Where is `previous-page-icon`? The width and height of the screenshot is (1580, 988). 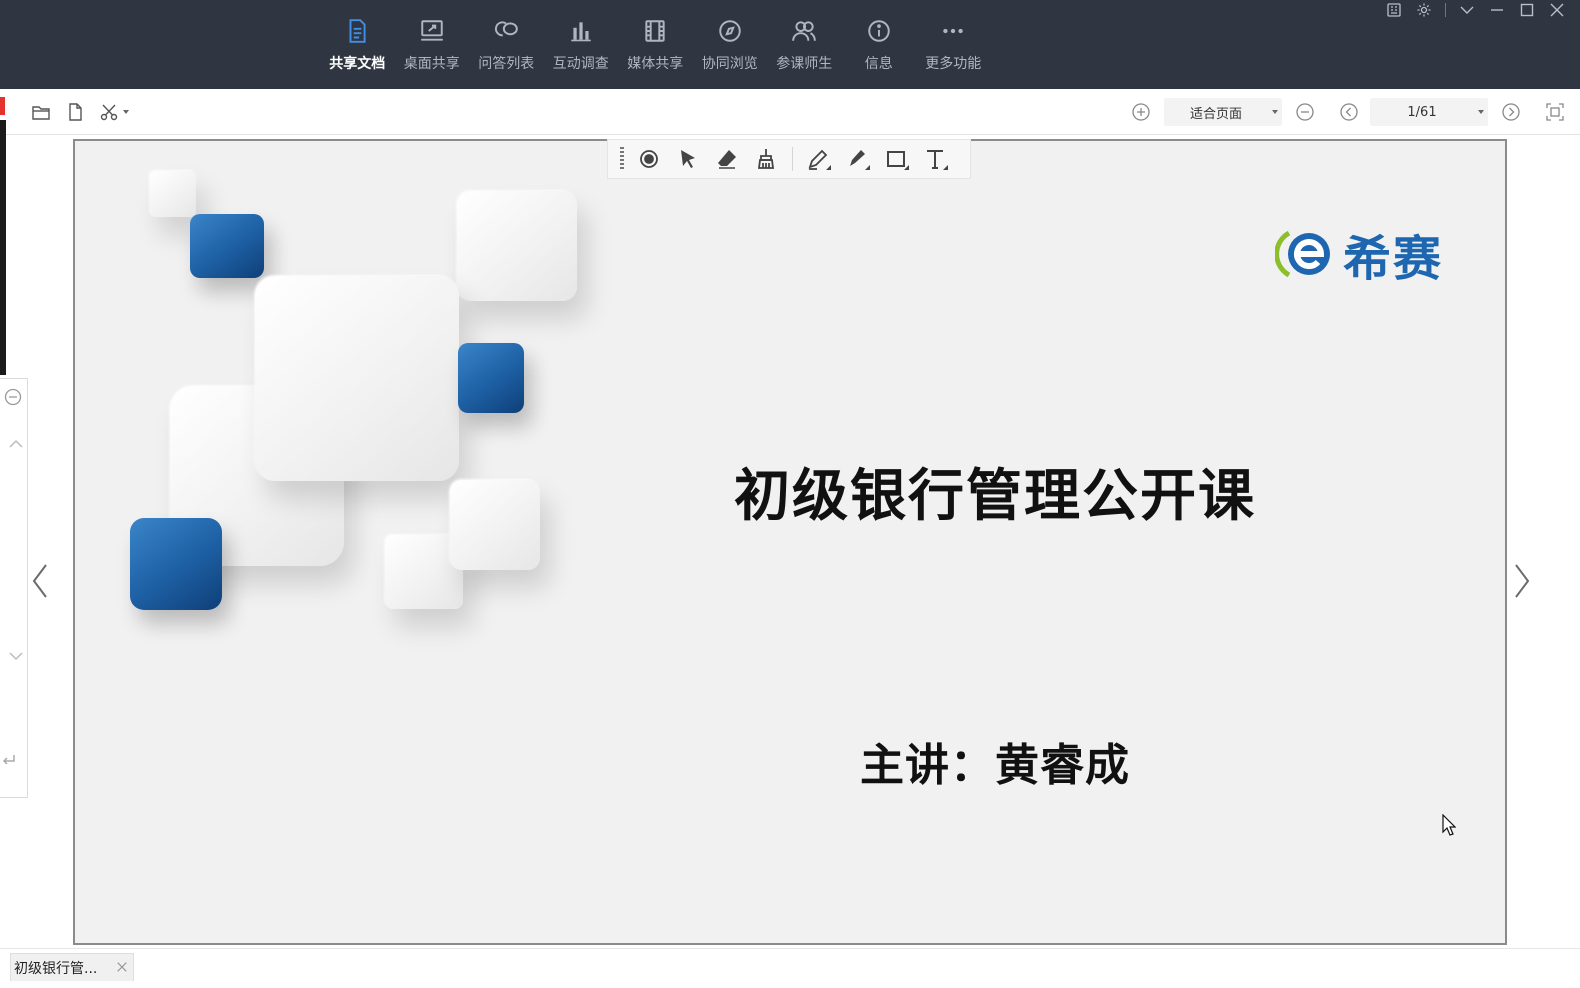
previous-page-icon is located at coordinates (1349, 112).